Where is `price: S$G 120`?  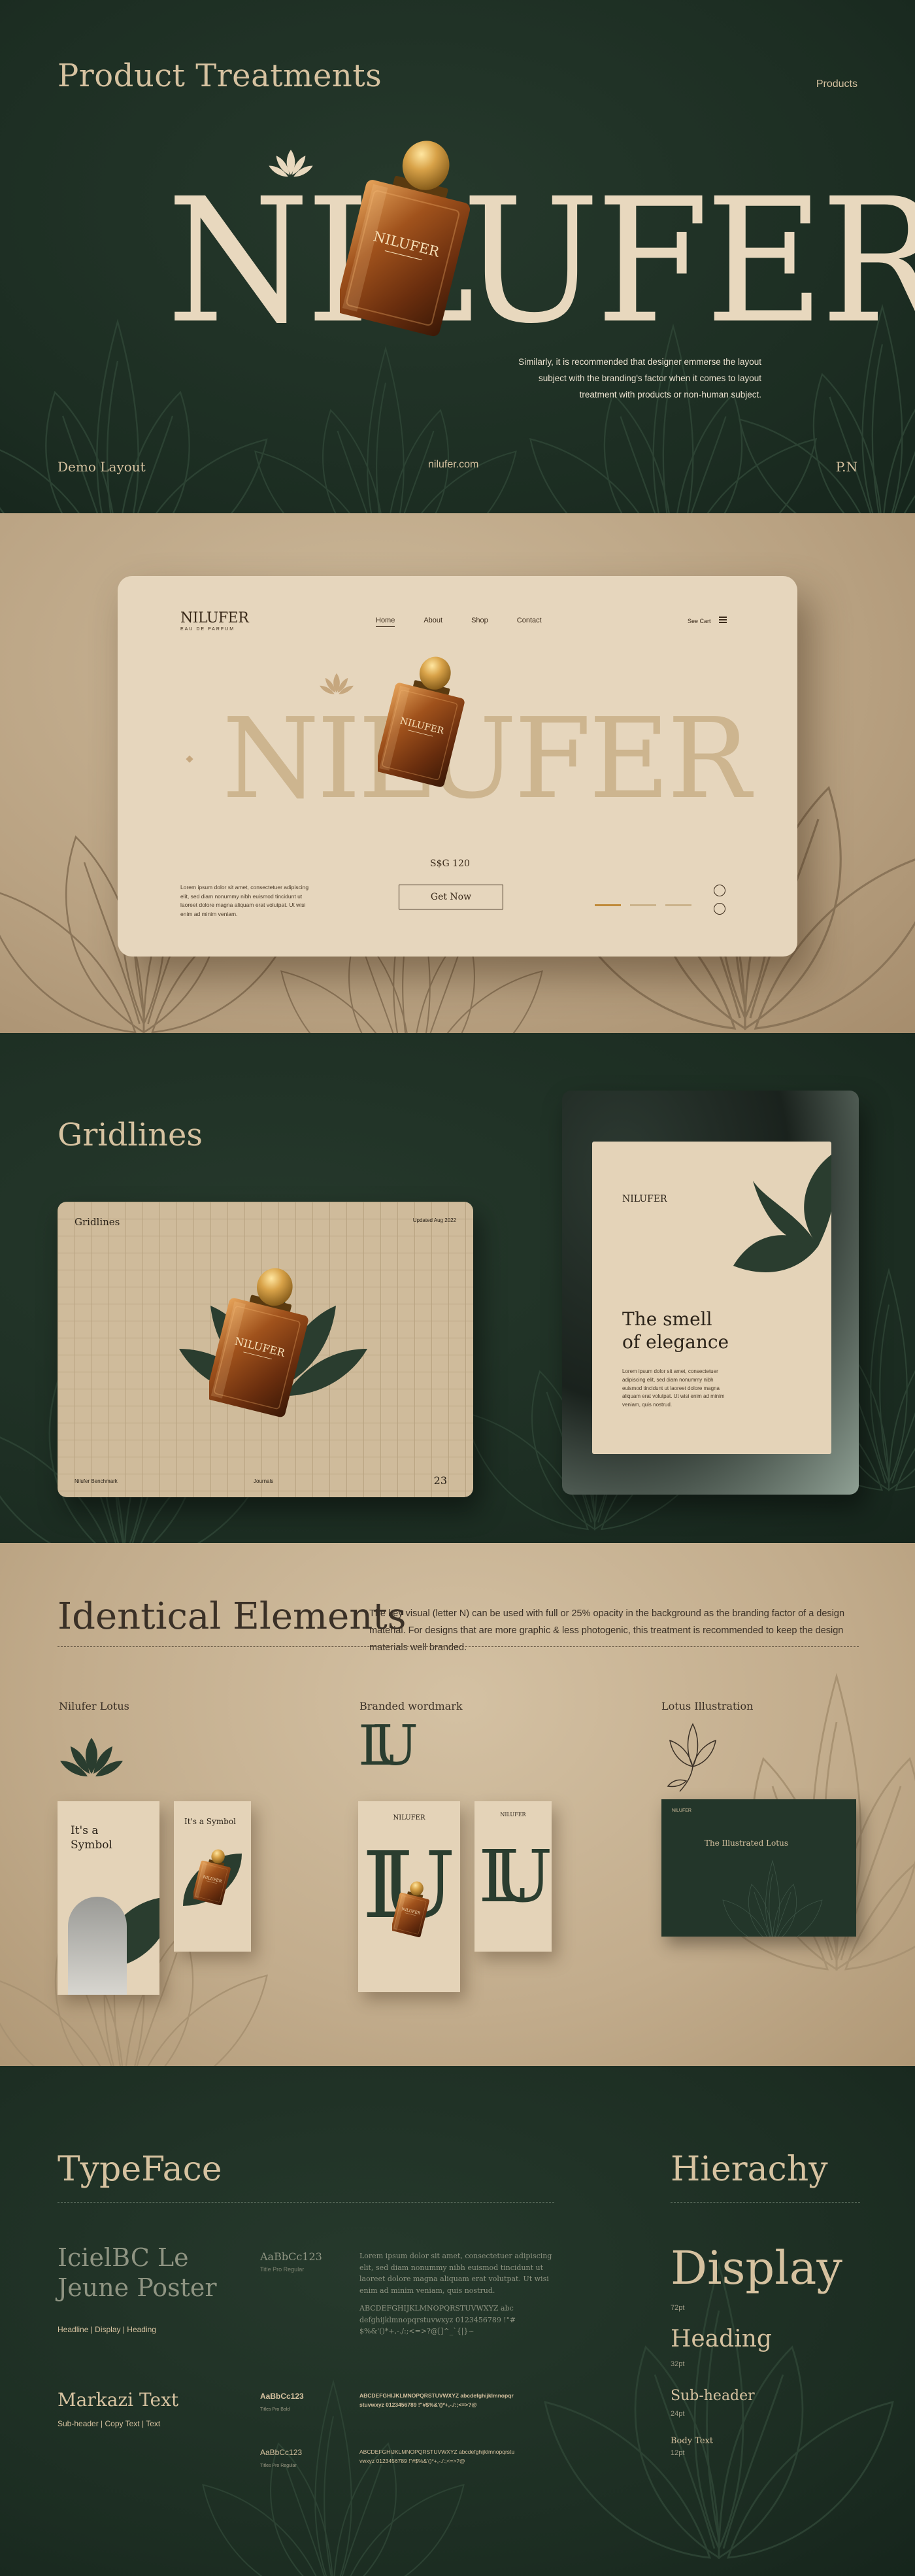 price: S$G 120 is located at coordinates (450, 863).